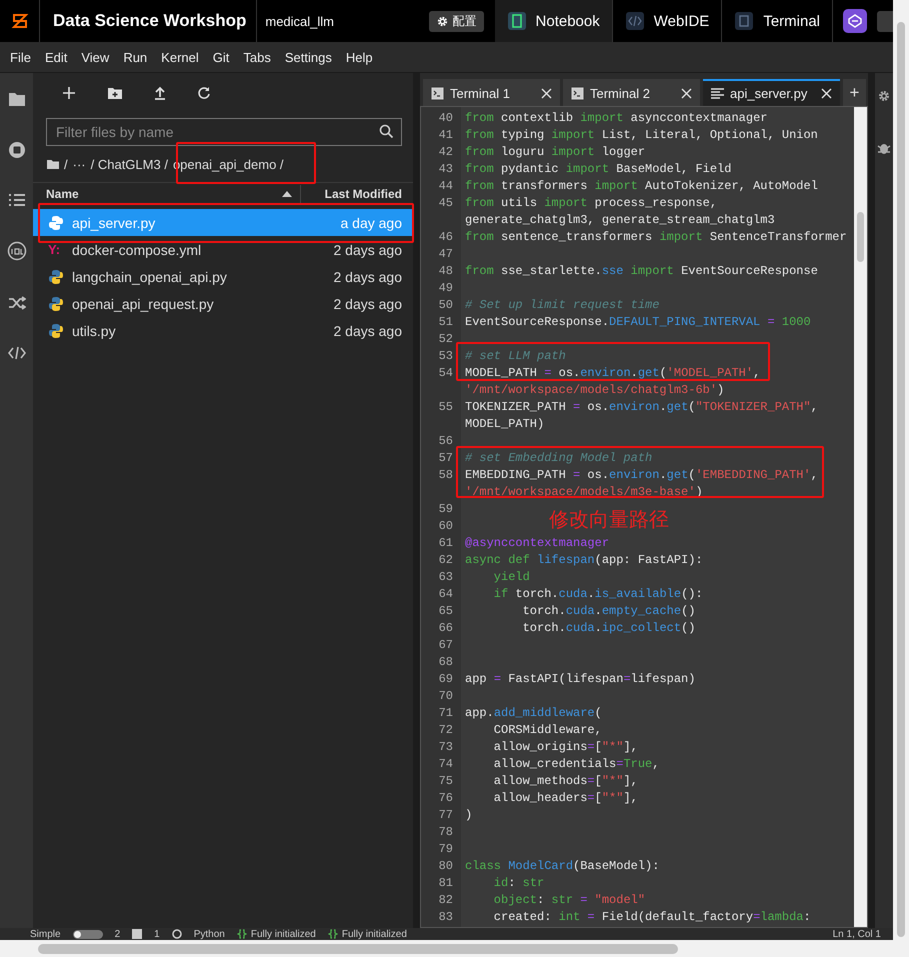  I want to click on file-name: openai_api_request.py, so click(143, 304).